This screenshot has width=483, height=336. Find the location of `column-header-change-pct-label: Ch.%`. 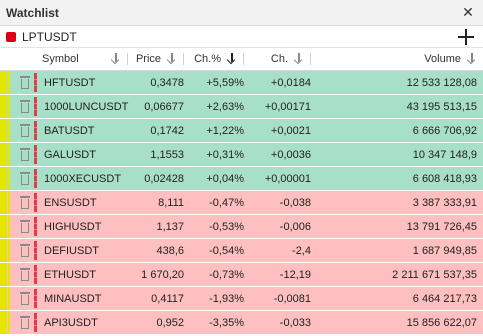

column-header-change-pct-label: Ch.% is located at coordinates (207, 59).